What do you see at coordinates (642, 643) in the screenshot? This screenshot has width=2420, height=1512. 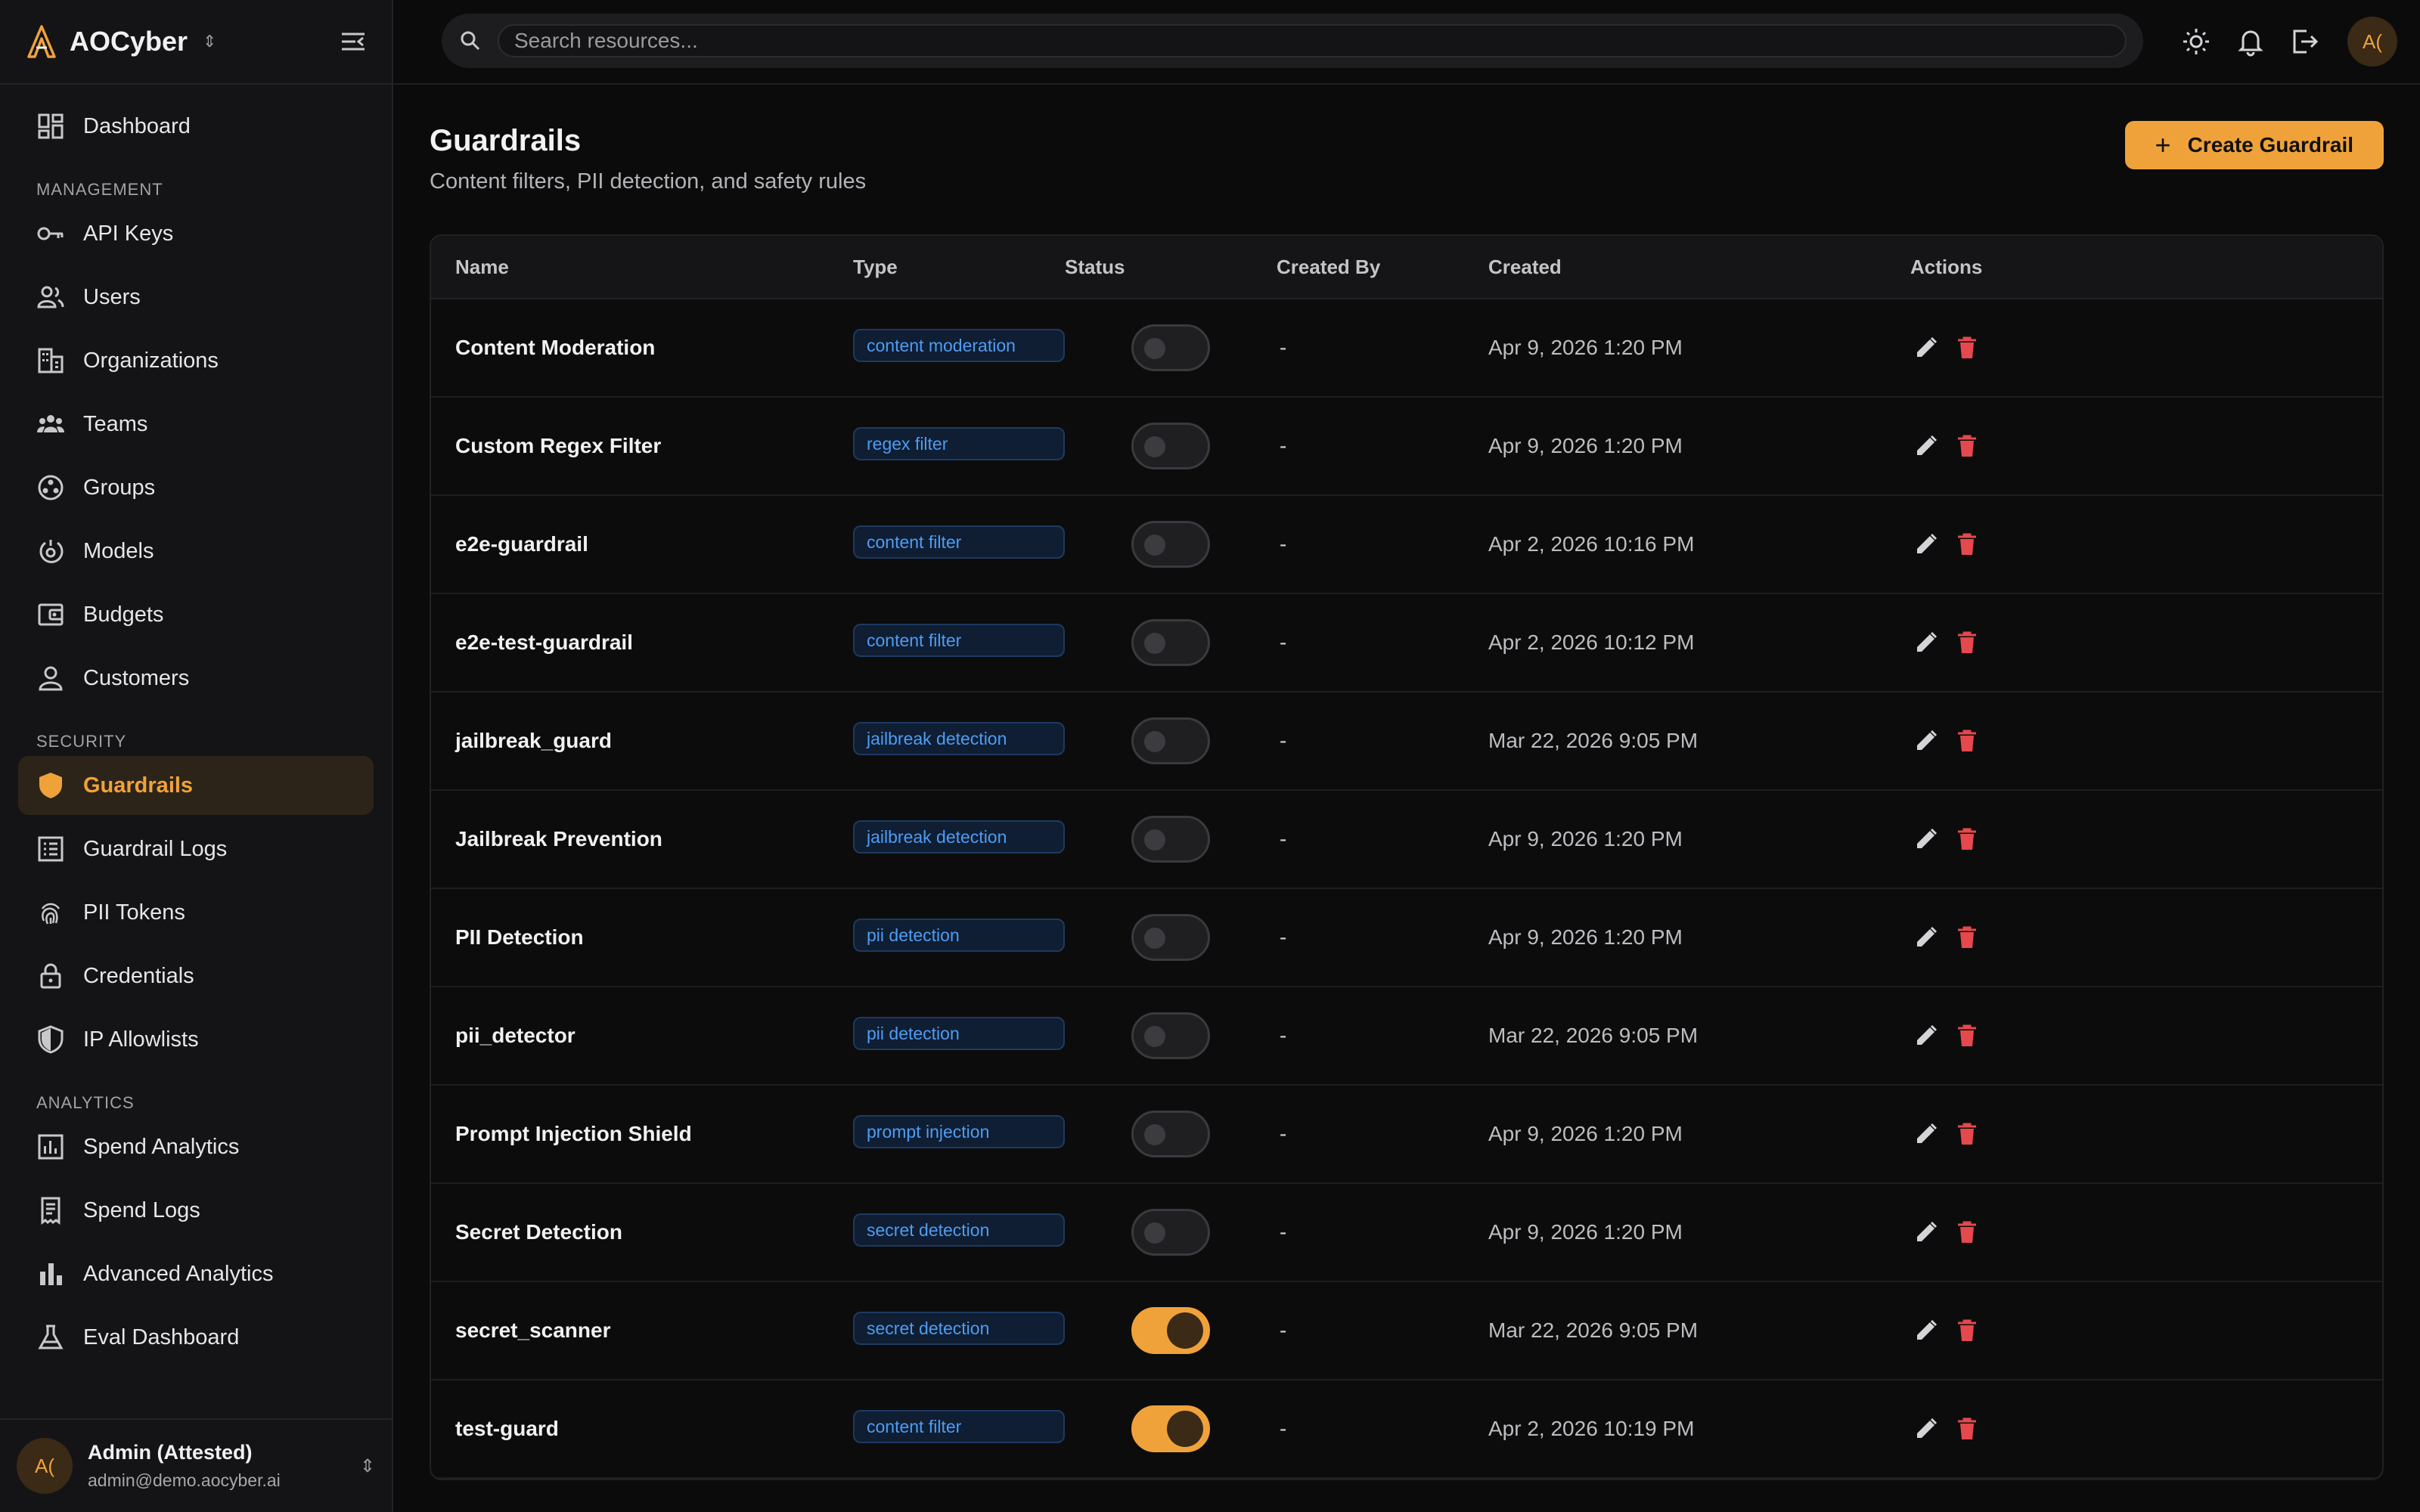 I see `guardrail-name: e2e-test-guardrail` at bounding box center [642, 643].